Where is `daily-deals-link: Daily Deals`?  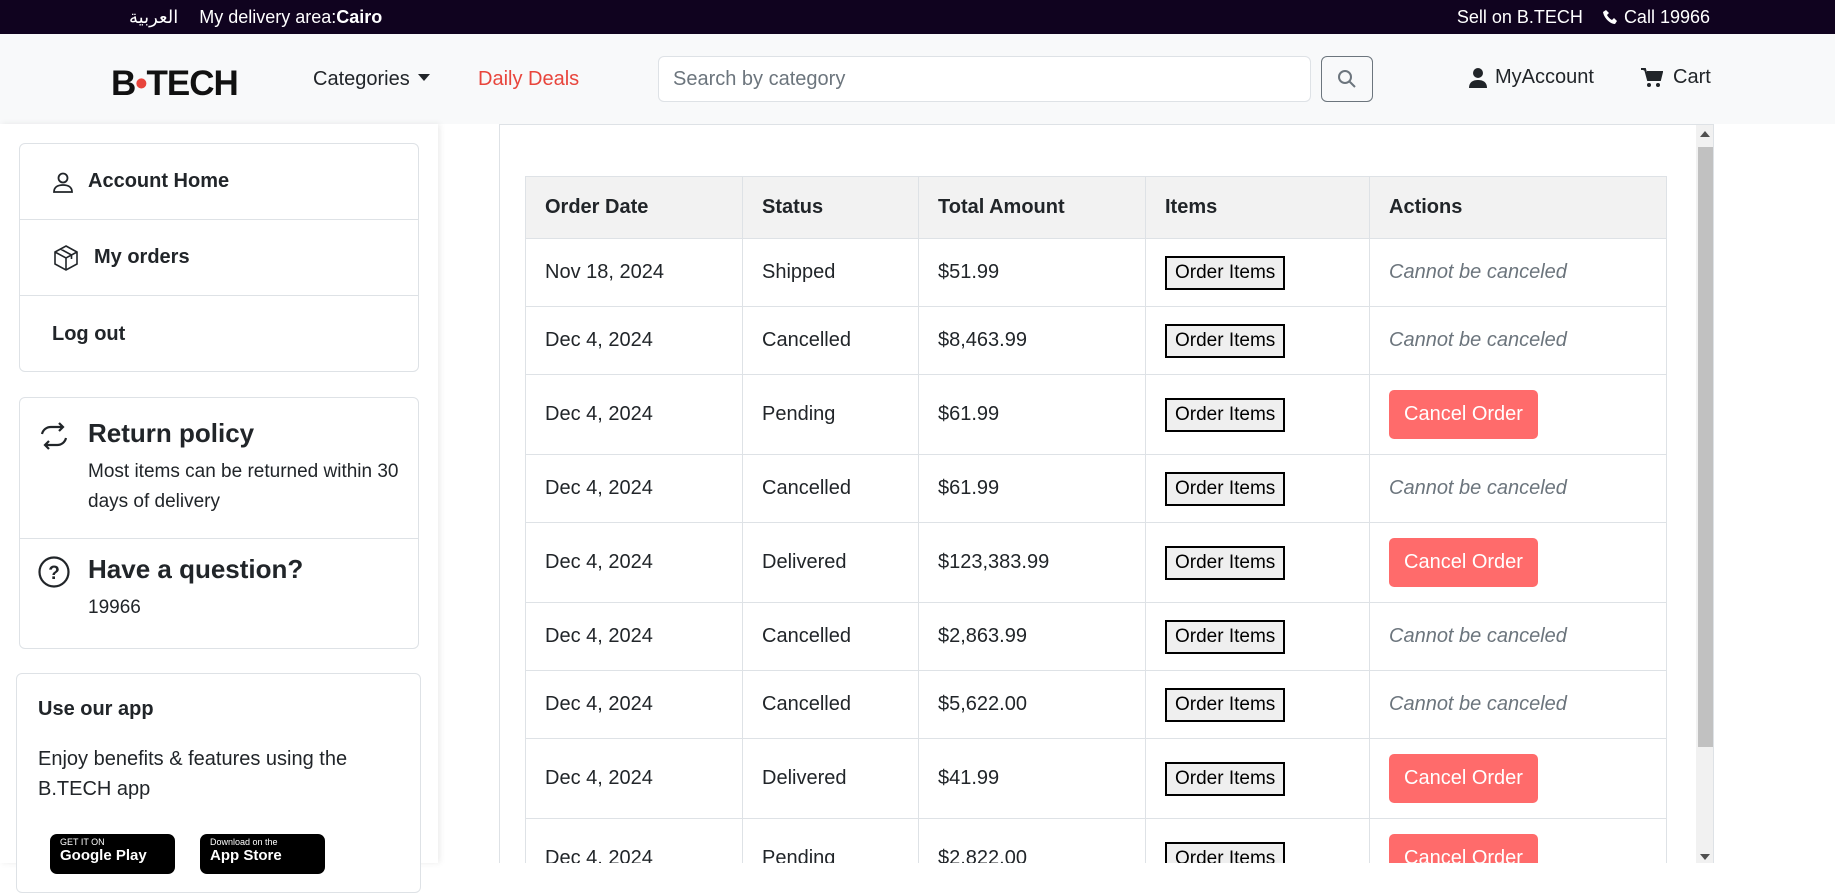
daily-deals-link: Daily Deals is located at coordinates (528, 79).